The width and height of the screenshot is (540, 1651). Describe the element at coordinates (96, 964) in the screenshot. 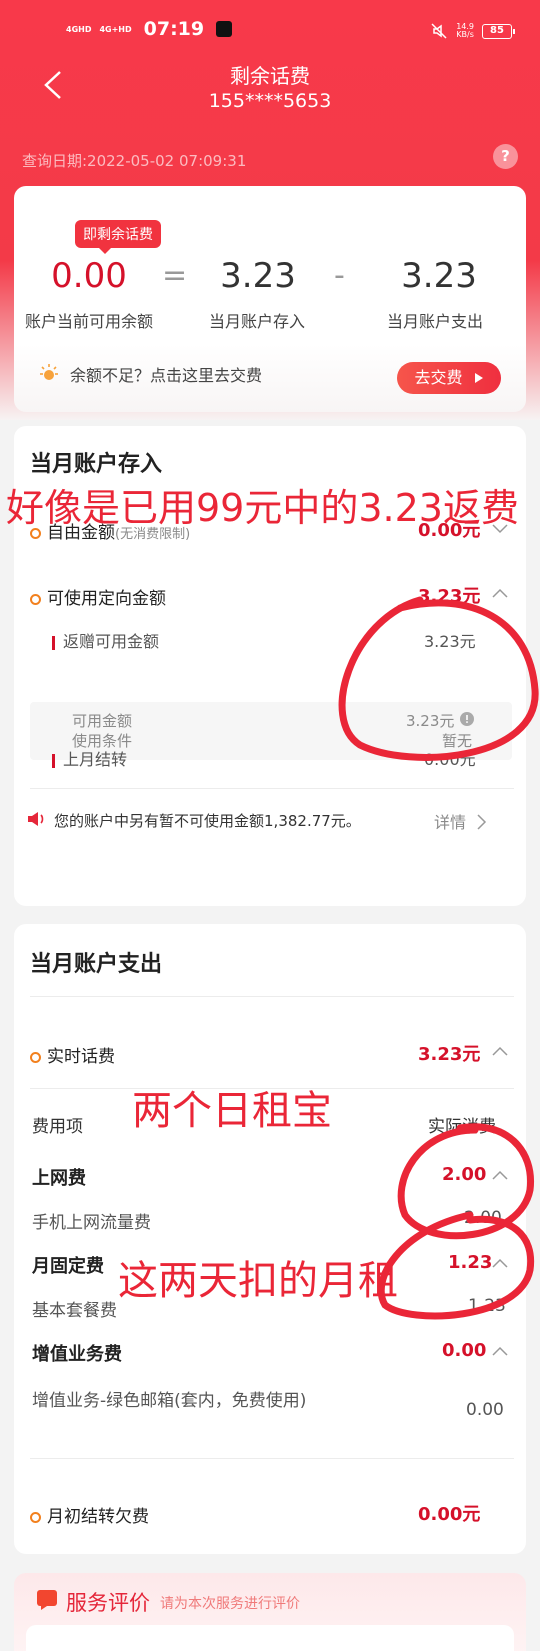

I see `expense-section-title: 当月账户支出` at that location.